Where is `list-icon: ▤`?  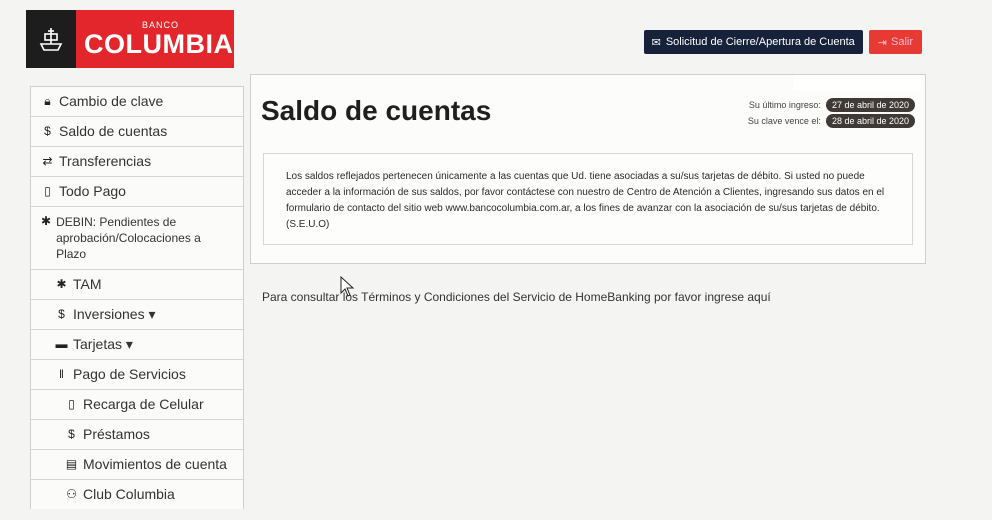
list-icon: ▤ is located at coordinates (71, 464).